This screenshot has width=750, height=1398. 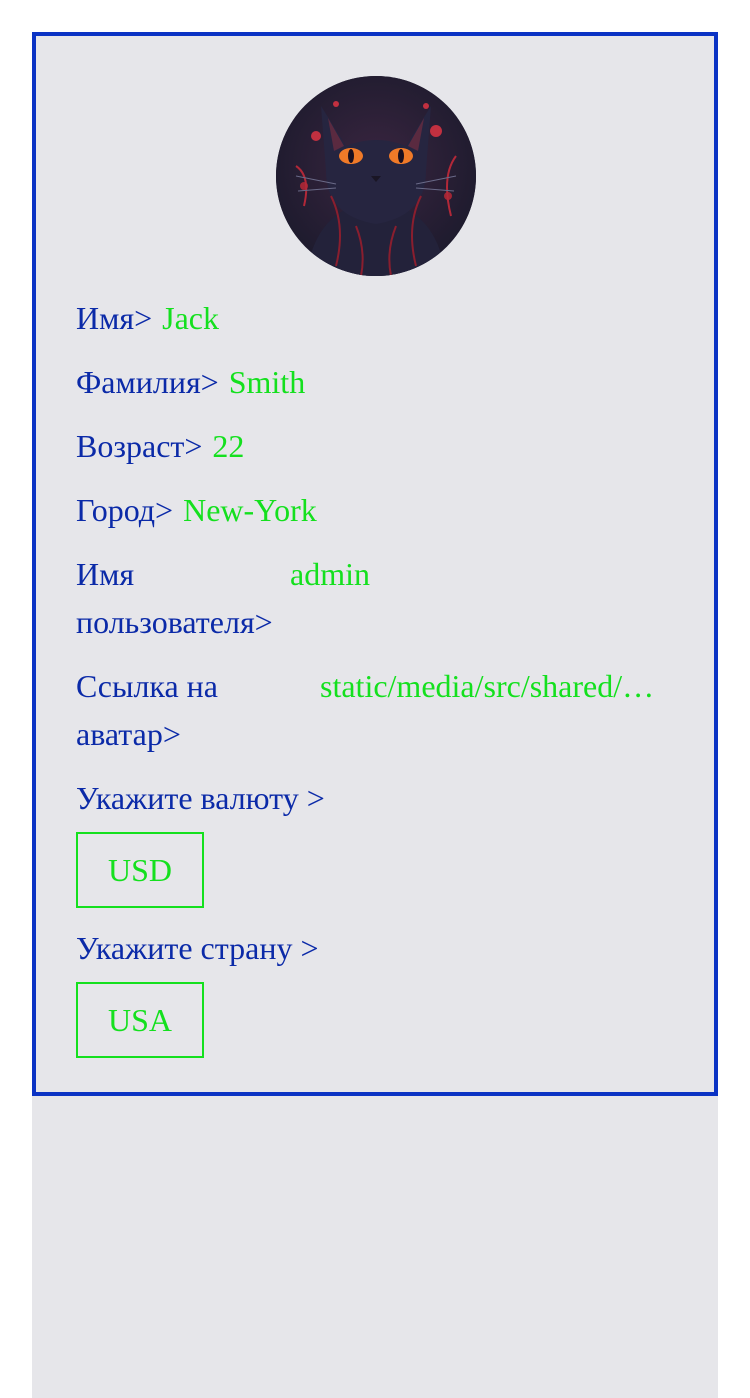 I want to click on country-block: Укажите страну > USA, so click(x=379, y=991).